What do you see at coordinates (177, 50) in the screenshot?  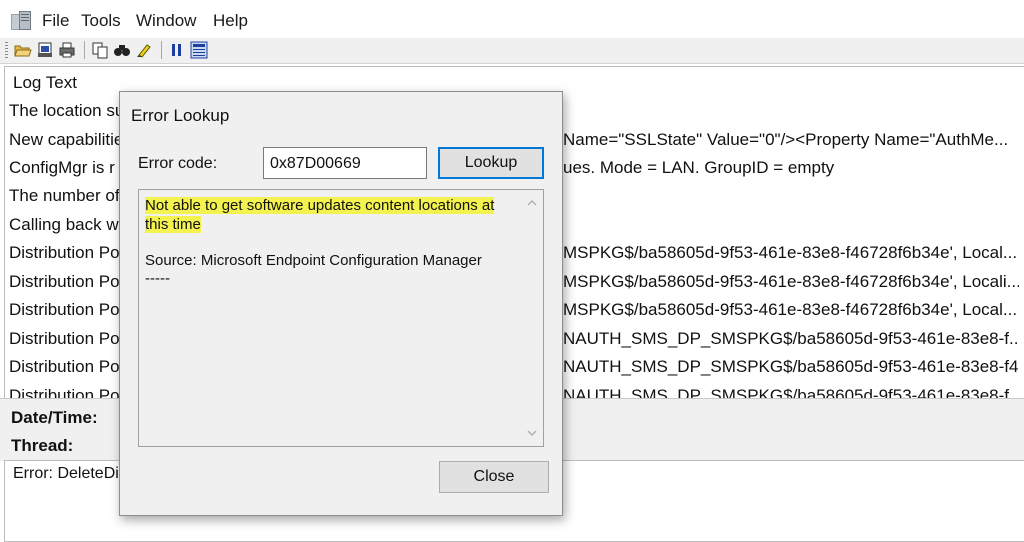 I see `pause-icon` at bounding box center [177, 50].